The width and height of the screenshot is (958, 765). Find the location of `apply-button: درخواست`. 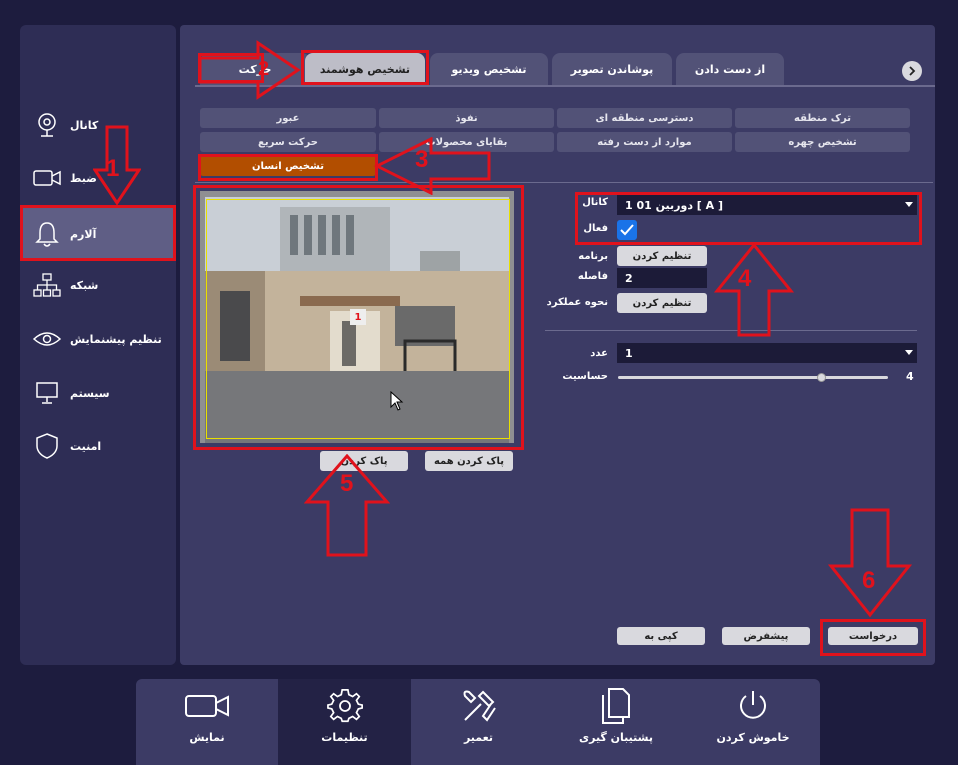

apply-button: درخواست is located at coordinates (873, 636).